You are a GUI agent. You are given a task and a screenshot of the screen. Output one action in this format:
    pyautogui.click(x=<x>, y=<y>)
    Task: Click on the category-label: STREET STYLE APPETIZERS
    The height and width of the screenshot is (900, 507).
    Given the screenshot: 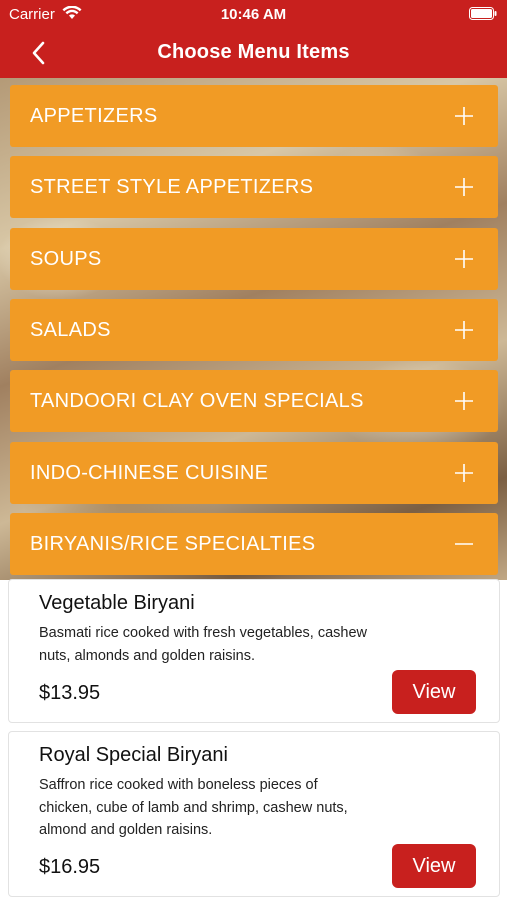 What is the action you would take?
    pyautogui.click(x=172, y=187)
    